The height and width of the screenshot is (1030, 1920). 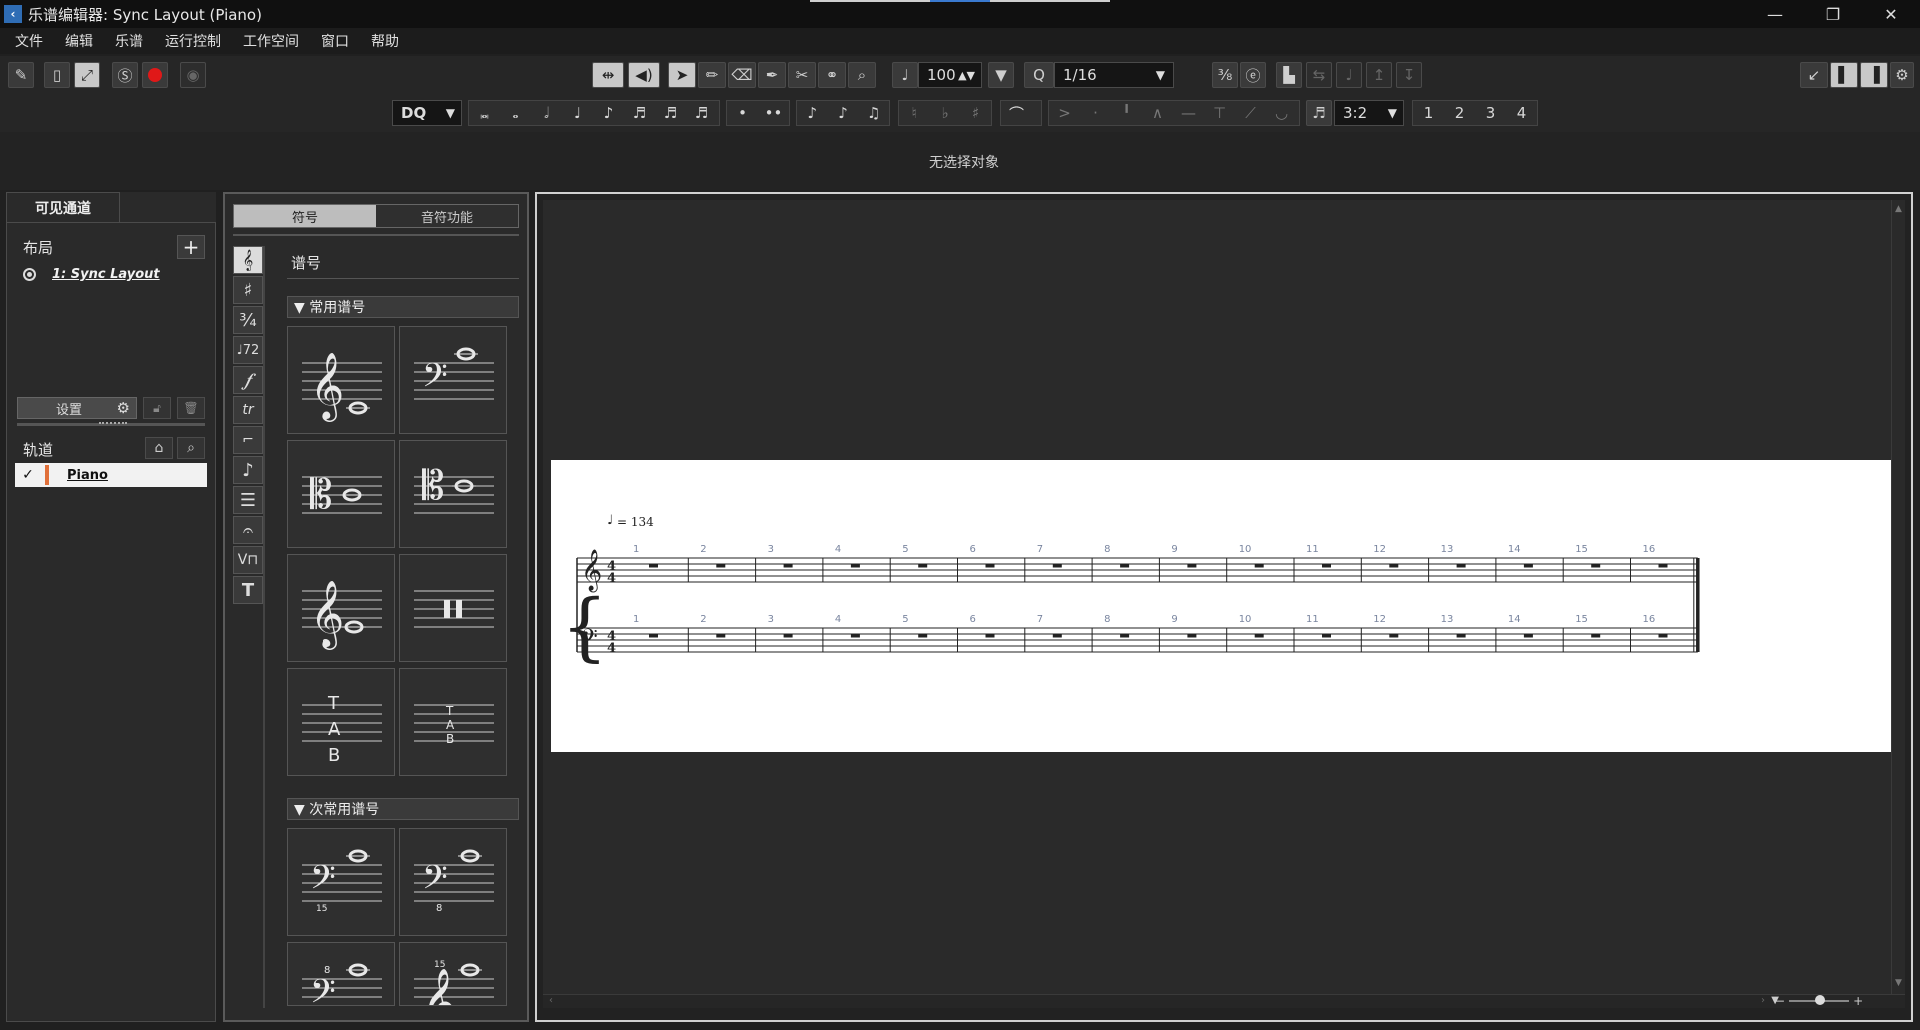 What do you see at coordinates (1253, 75) in the screenshot?
I see `quantize-link-icon: ⓔ` at bounding box center [1253, 75].